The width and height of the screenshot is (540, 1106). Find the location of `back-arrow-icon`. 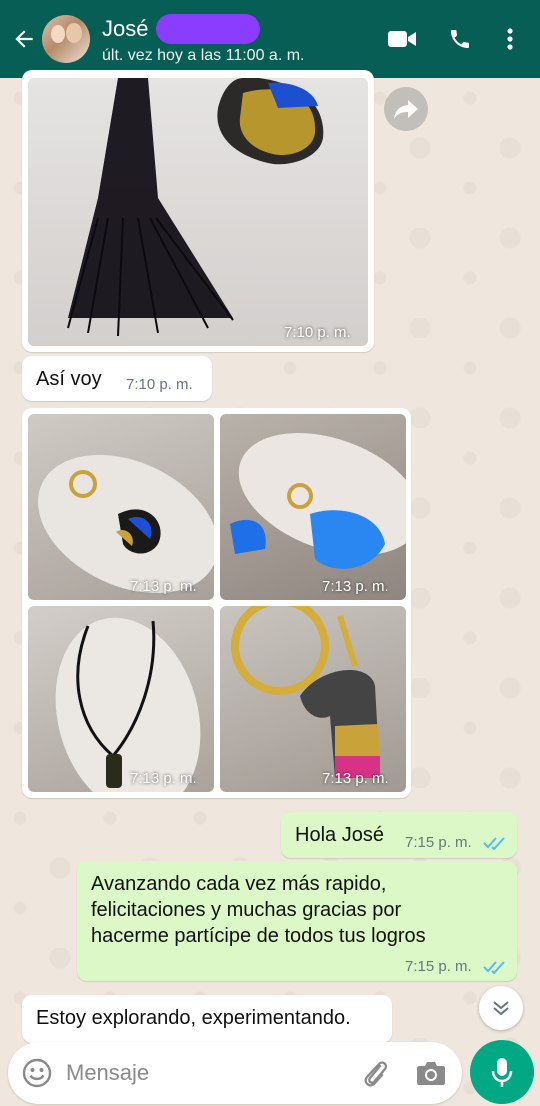

back-arrow-icon is located at coordinates (24, 39).